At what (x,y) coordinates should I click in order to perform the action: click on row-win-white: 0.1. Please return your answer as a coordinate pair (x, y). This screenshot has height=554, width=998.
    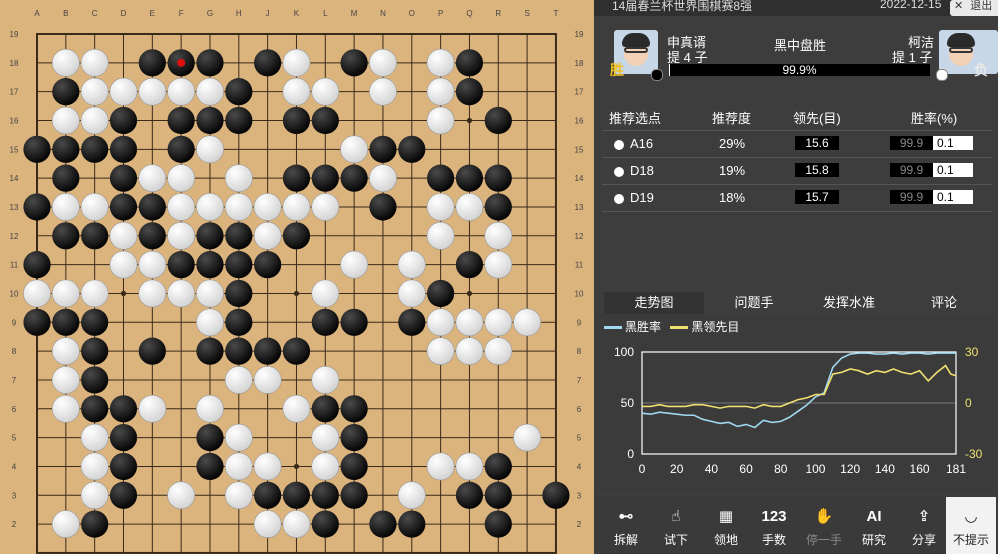
    Looking at the image, I should click on (953, 197).